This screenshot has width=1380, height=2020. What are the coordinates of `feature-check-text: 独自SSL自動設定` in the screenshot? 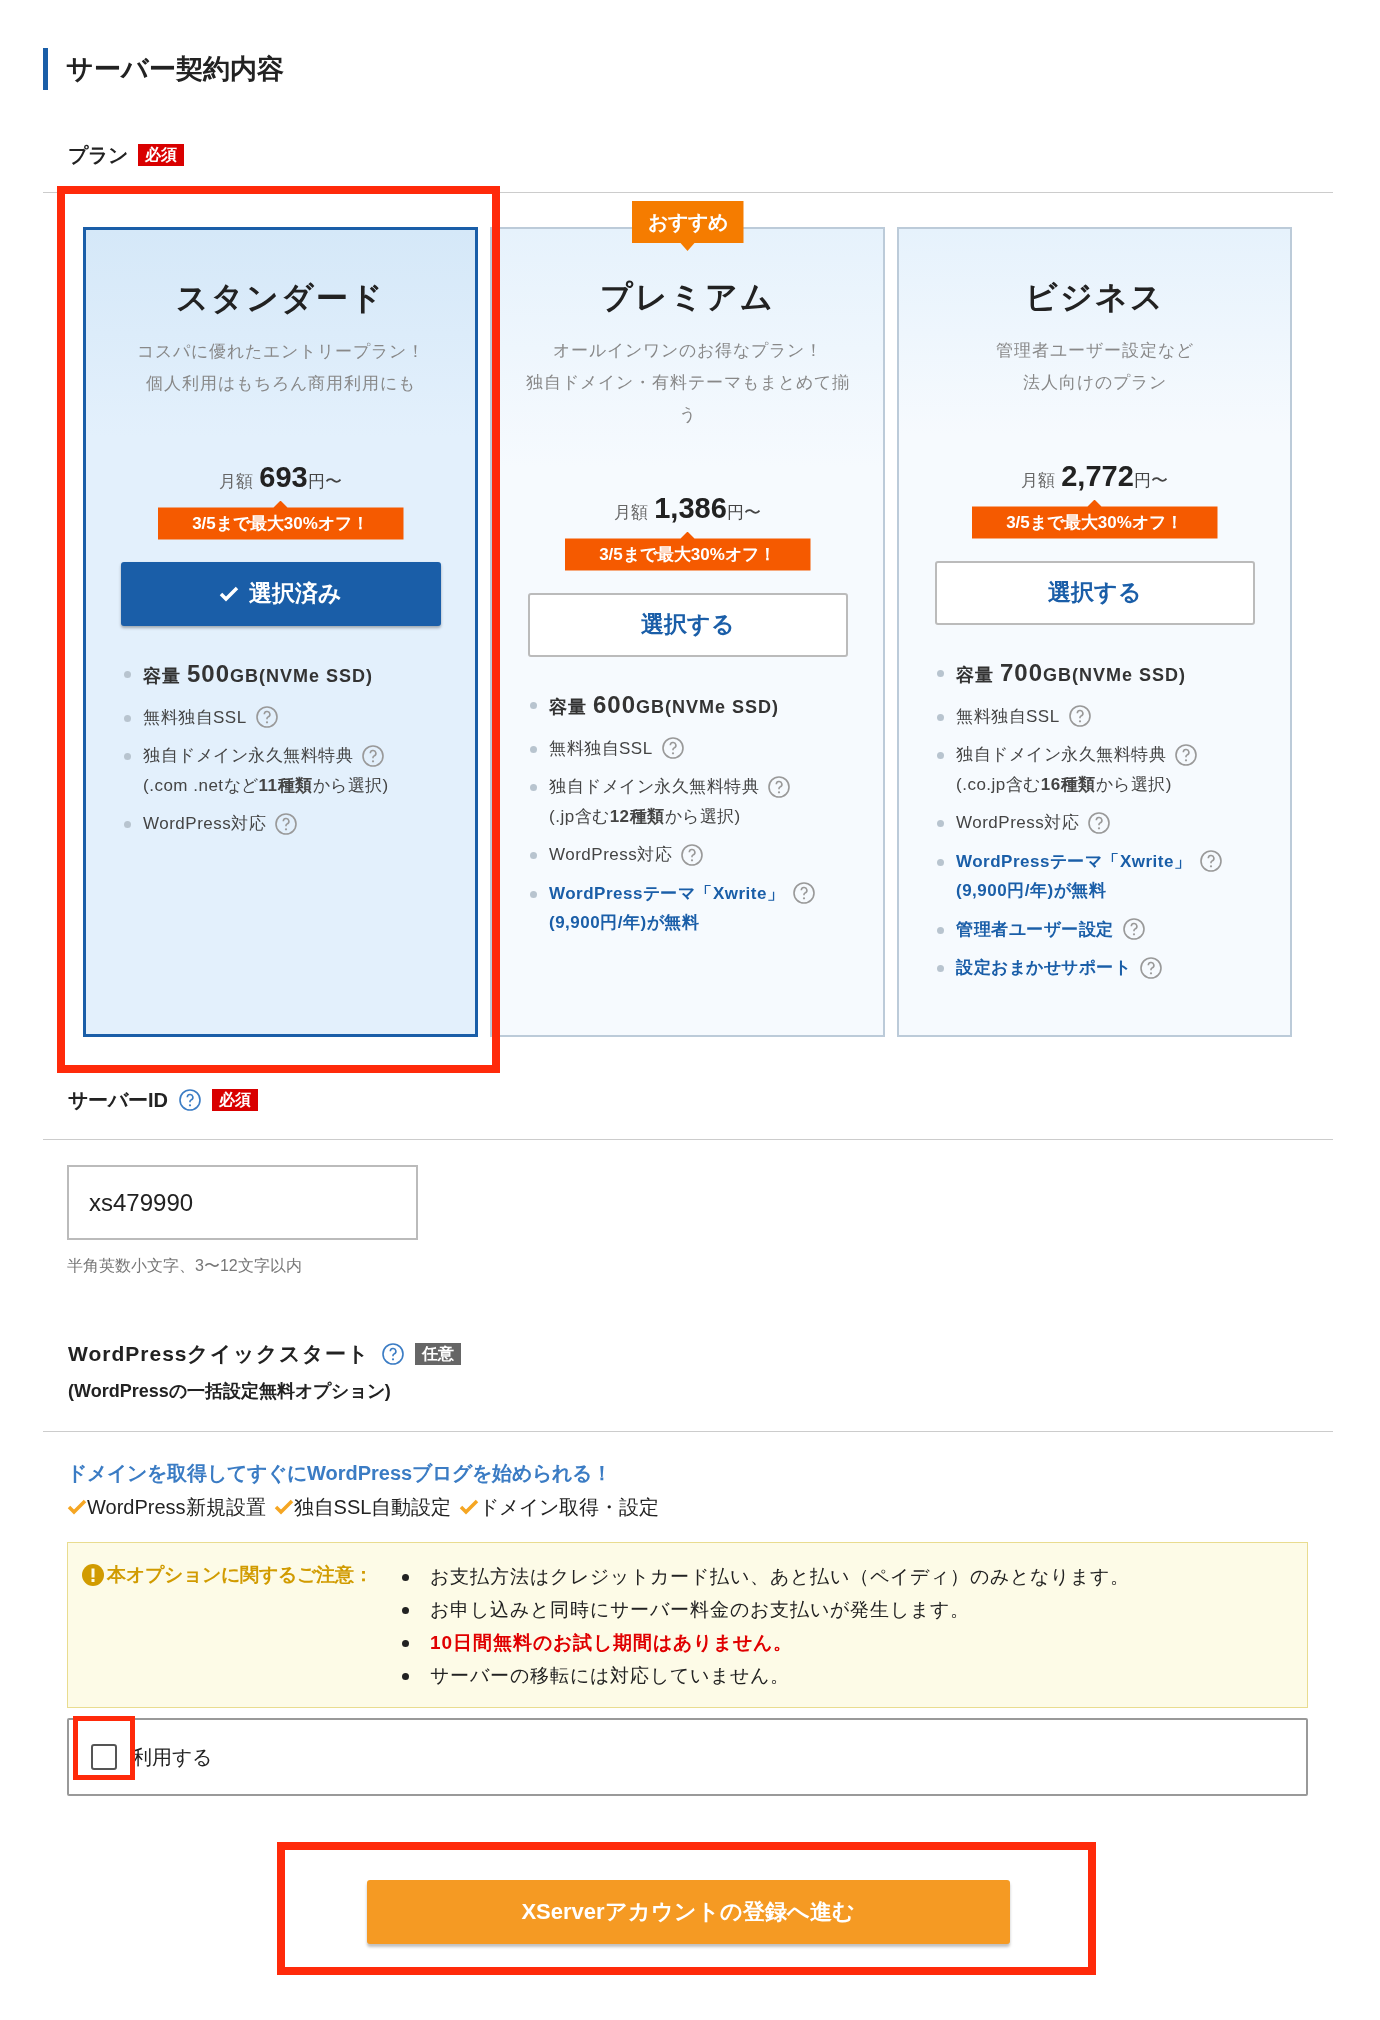 It's located at (372, 1507).